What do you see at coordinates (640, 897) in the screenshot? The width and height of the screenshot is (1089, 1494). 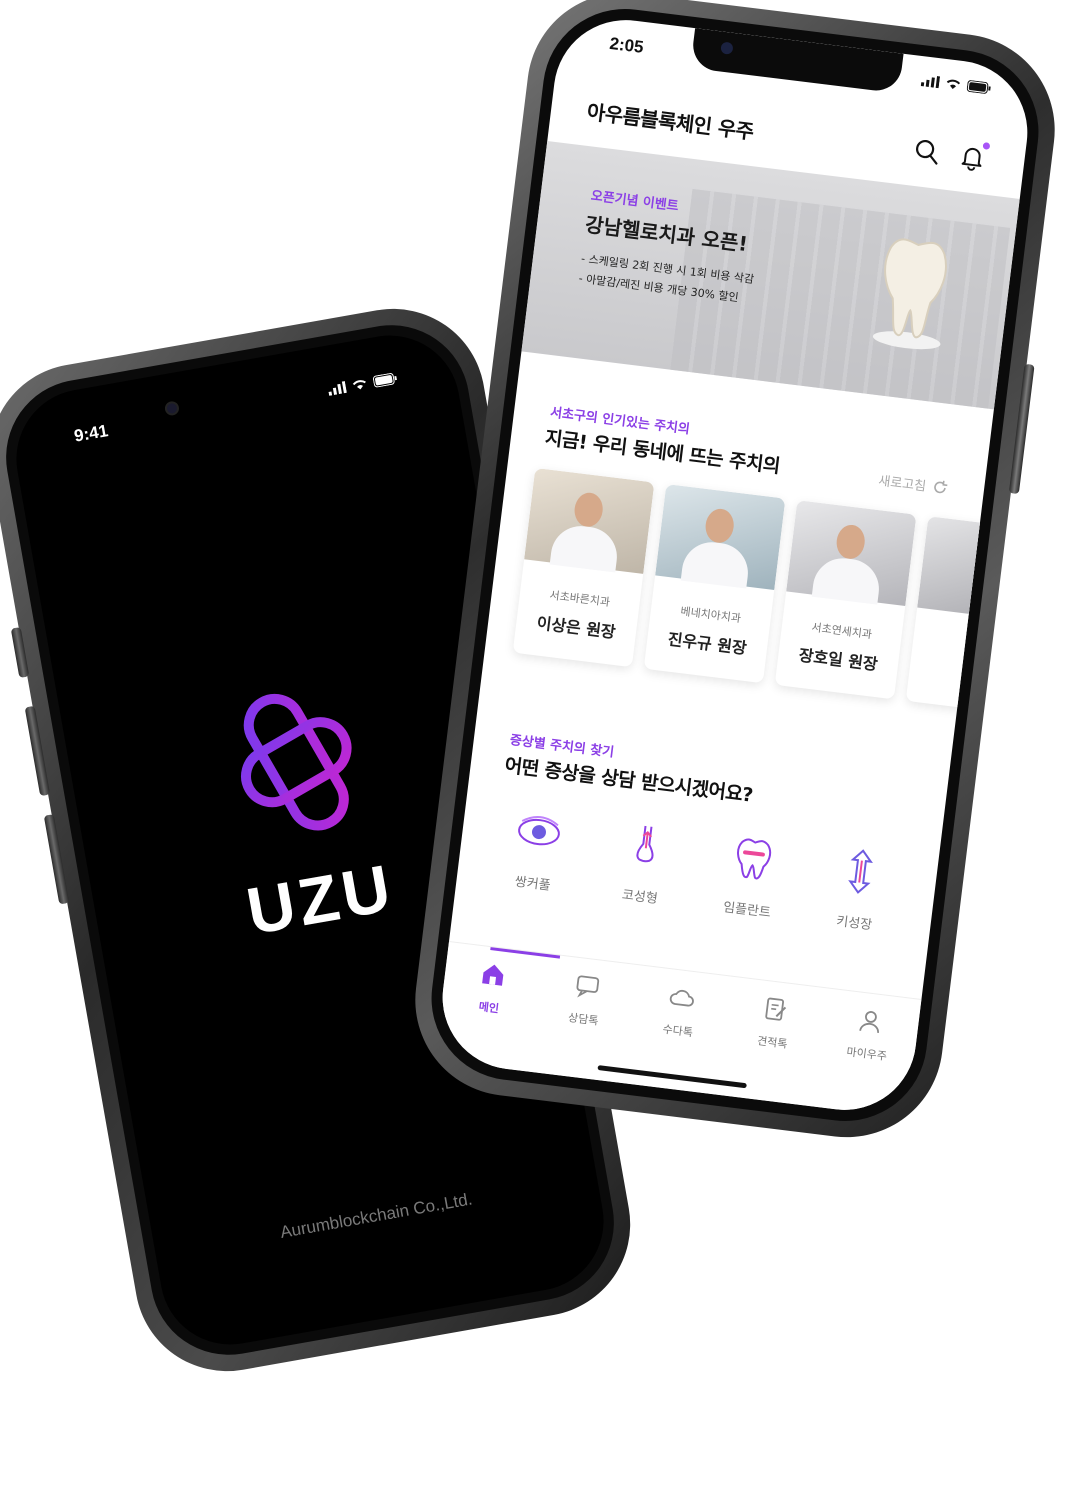 I see `symptom-label: 코성형` at bounding box center [640, 897].